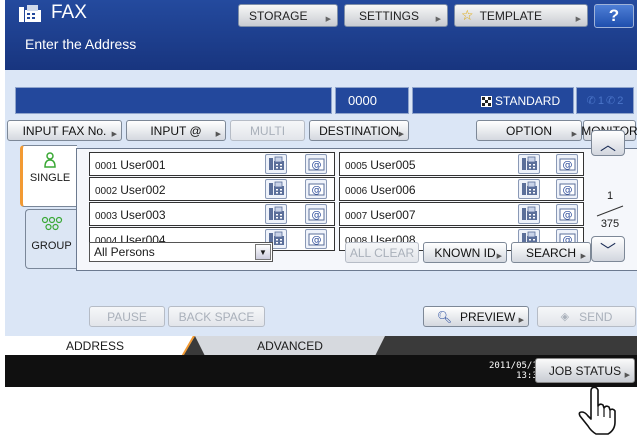 The height and width of the screenshot is (437, 641). I want to click on preview-icon: 🔍︎, so click(444, 316).